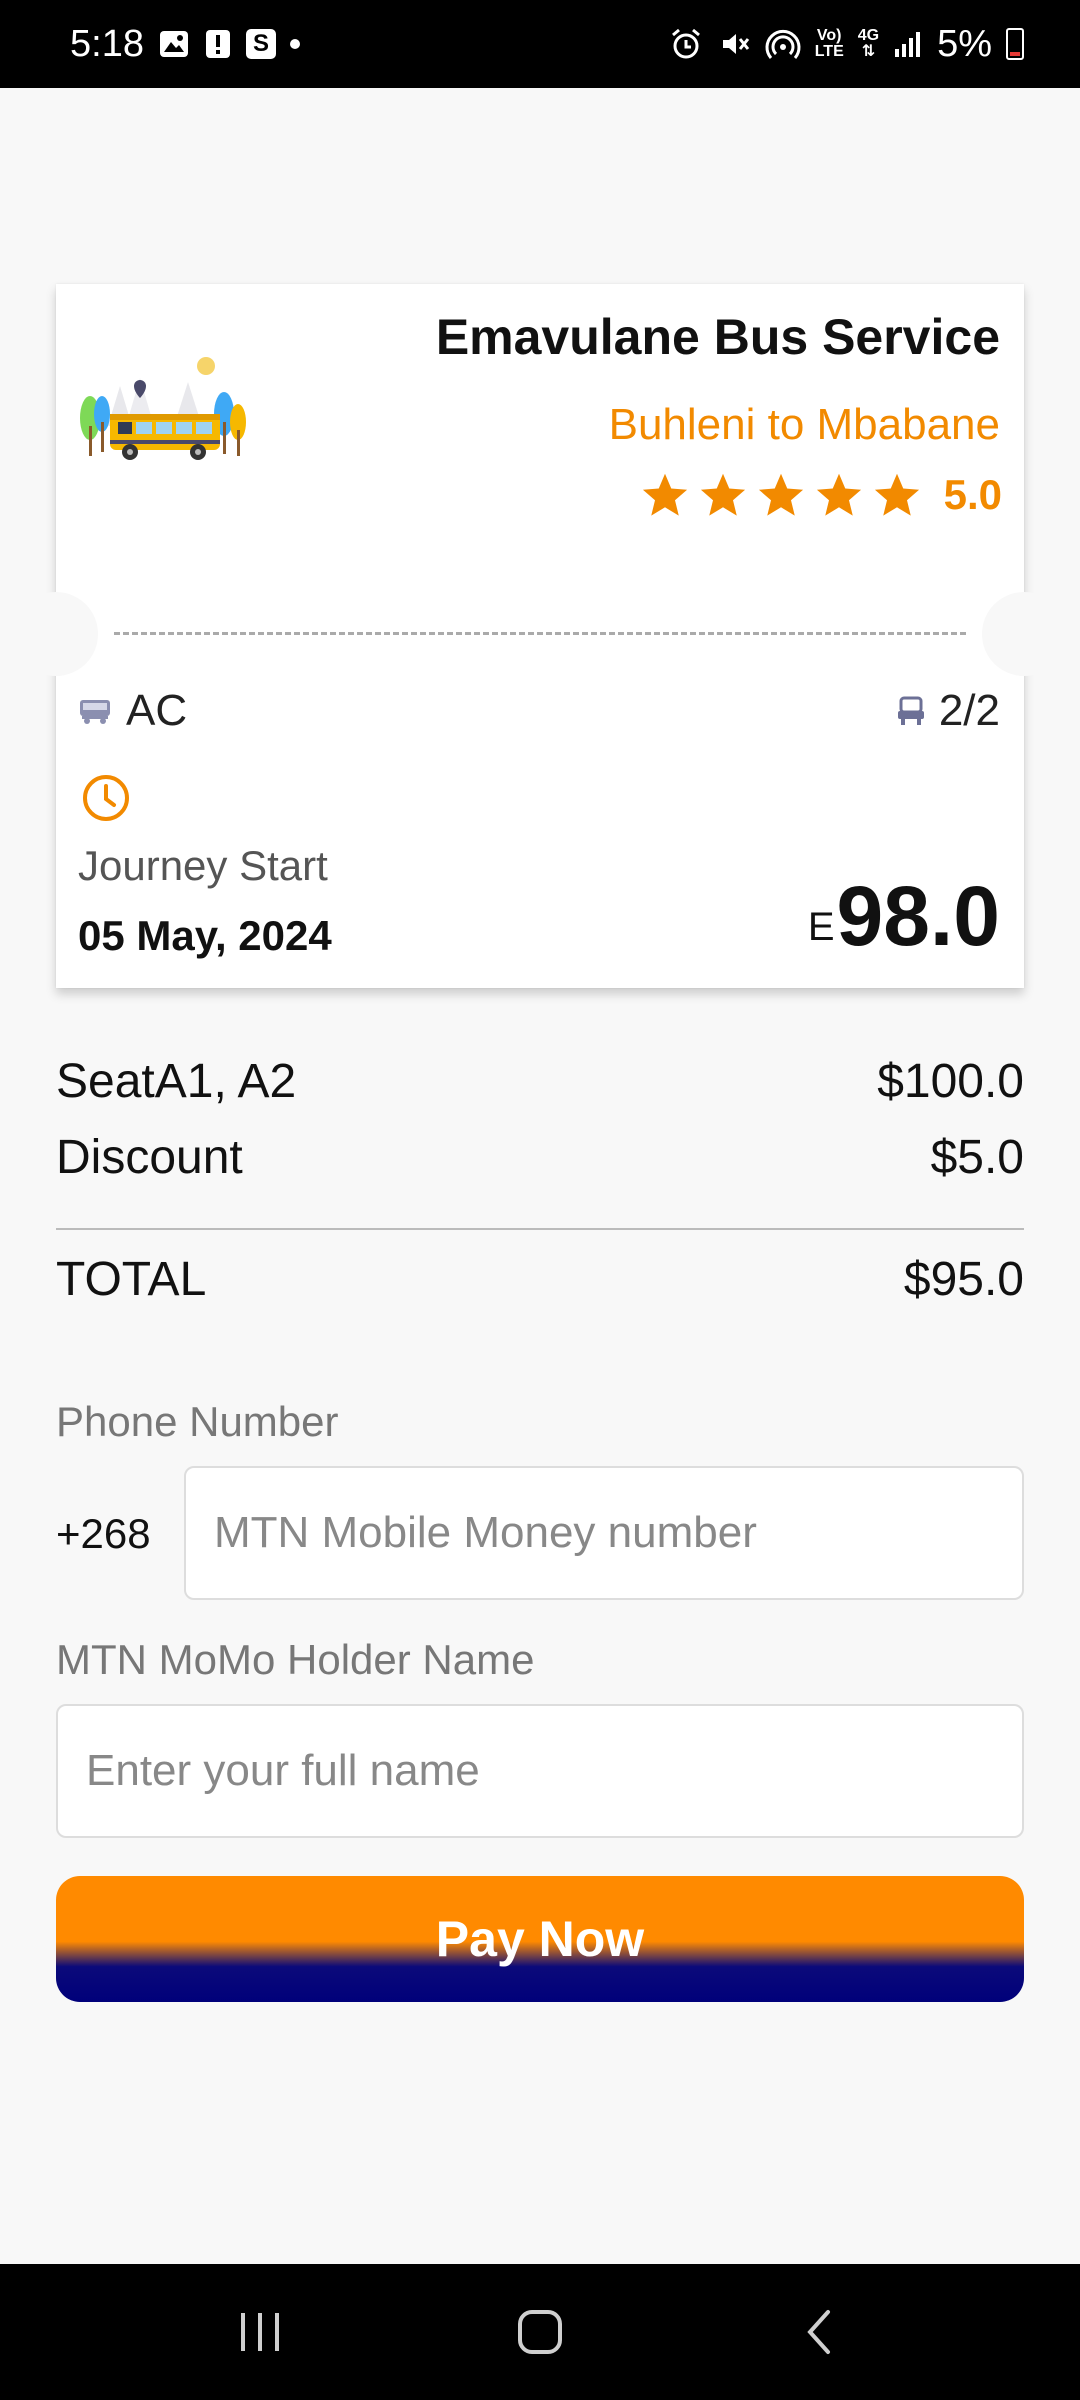 The width and height of the screenshot is (1080, 2400). I want to click on price-value: 98.0, so click(918, 916).